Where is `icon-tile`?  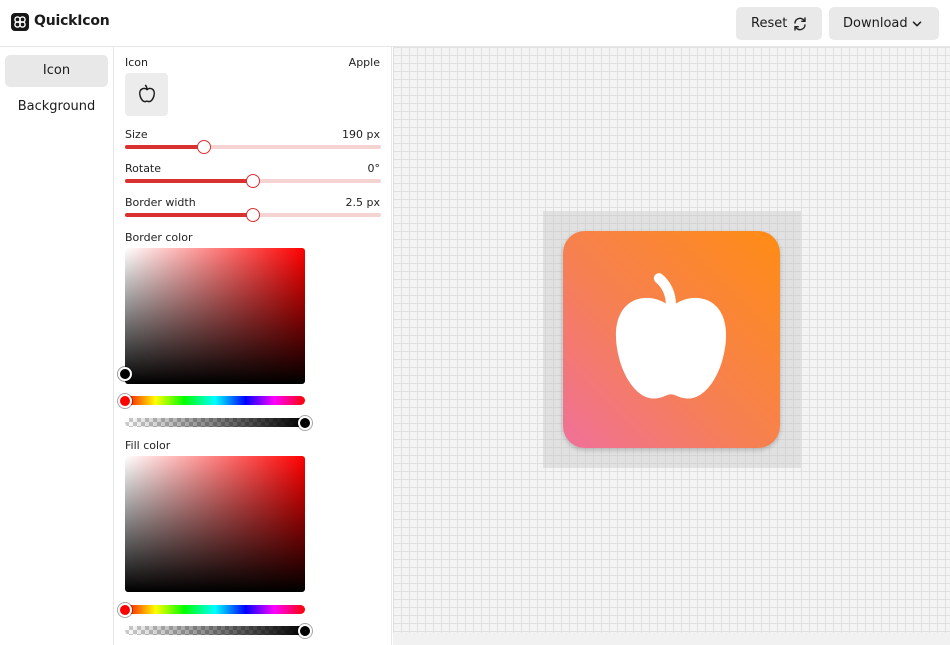
icon-tile is located at coordinates (671, 339).